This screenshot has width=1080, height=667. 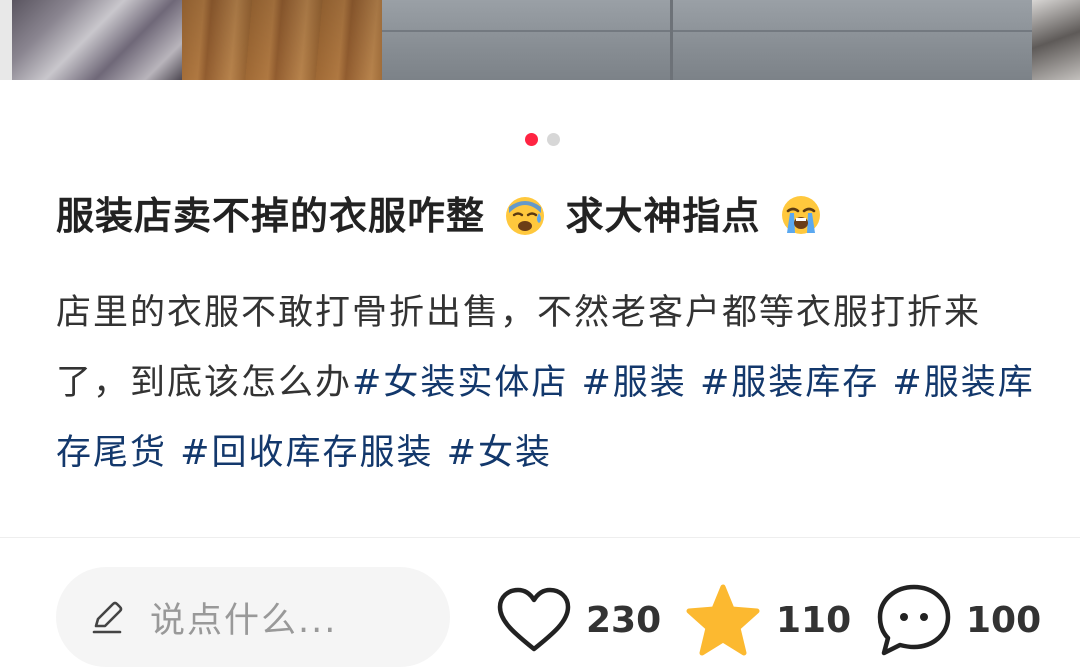 What do you see at coordinates (633, 383) in the screenshot?
I see `hashtag-link: #服装` at bounding box center [633, 383].